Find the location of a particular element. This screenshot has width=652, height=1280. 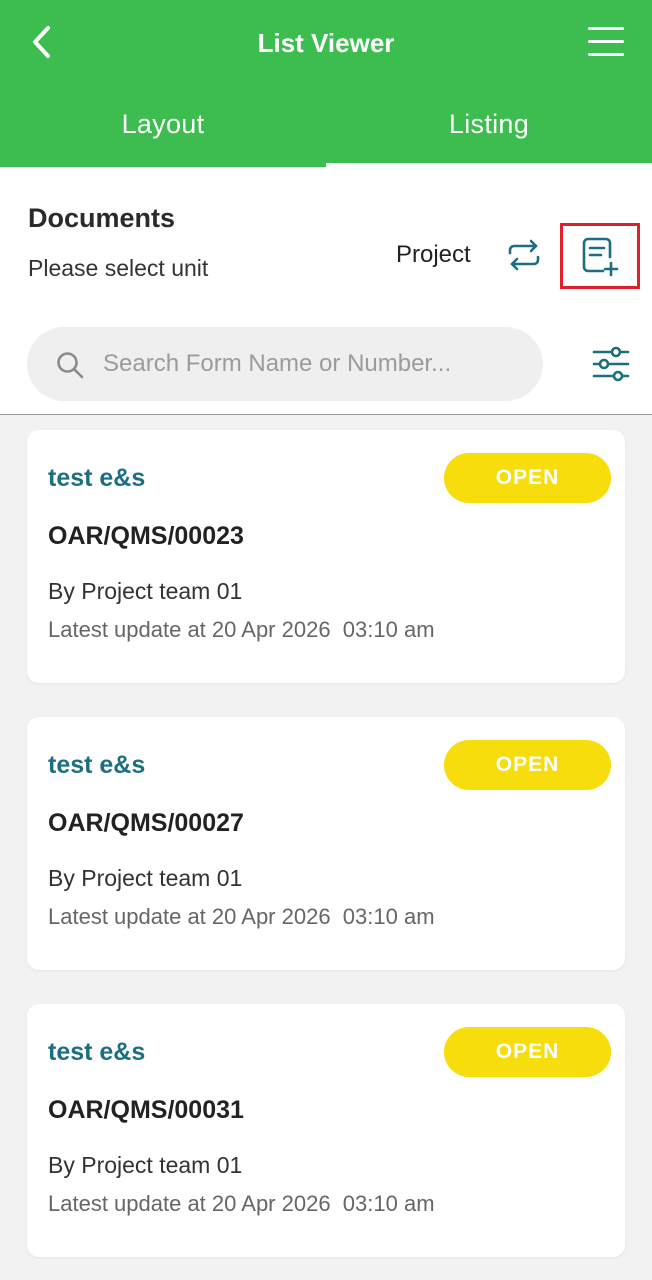

filter-sliders-icon is located at coordinates (611, 364).